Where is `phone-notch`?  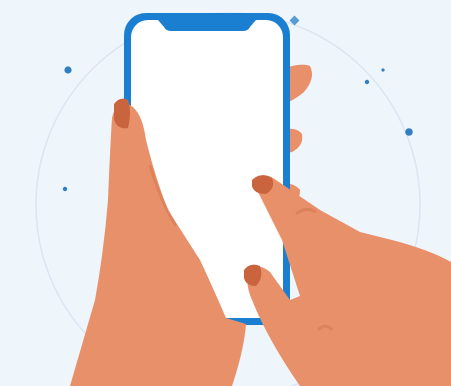
phone-notch is located at coordinates (207, 25).